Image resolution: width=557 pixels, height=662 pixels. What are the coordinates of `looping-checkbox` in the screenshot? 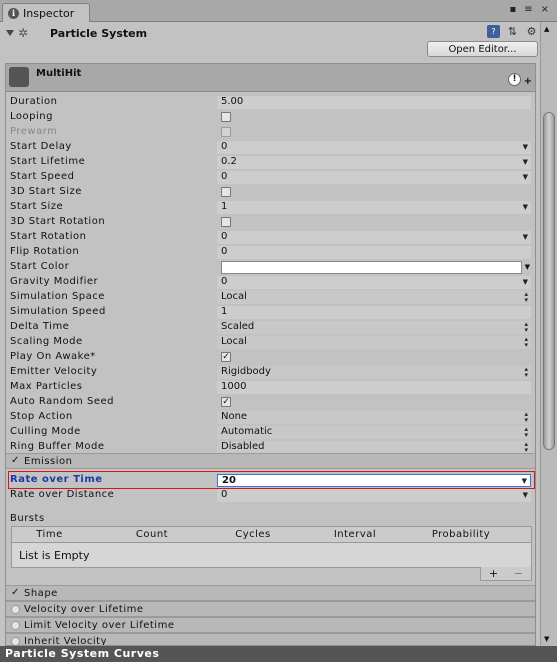 It's located at (226, 117).